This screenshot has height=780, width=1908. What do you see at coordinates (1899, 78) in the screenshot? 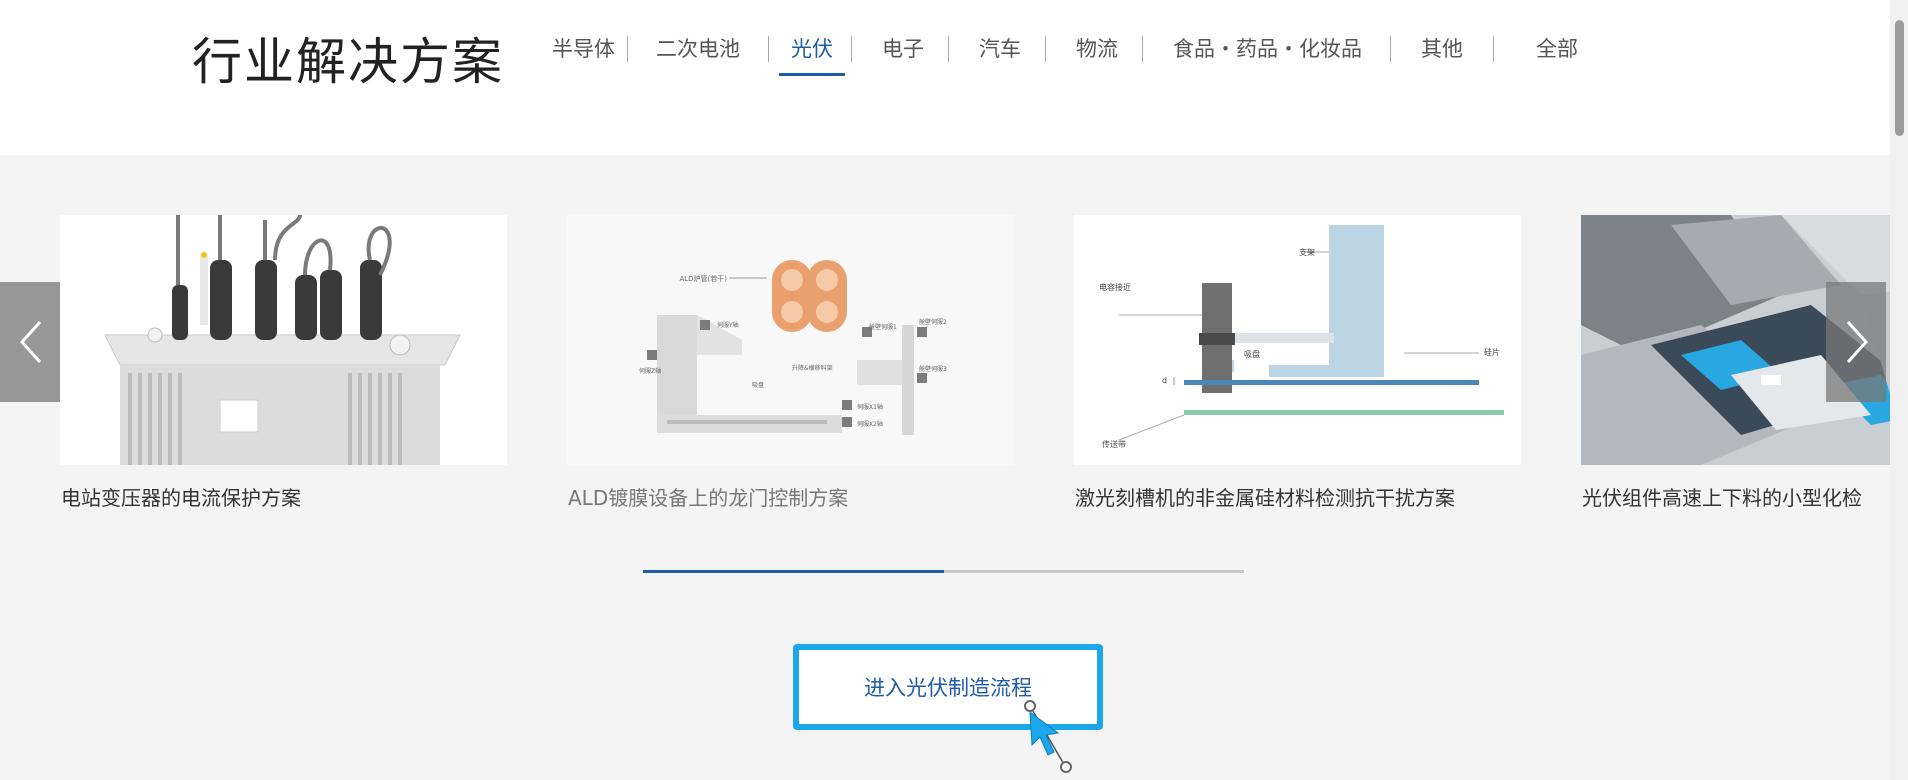
I see `scrollbar-thumb` at bounding box center [1899, 78].